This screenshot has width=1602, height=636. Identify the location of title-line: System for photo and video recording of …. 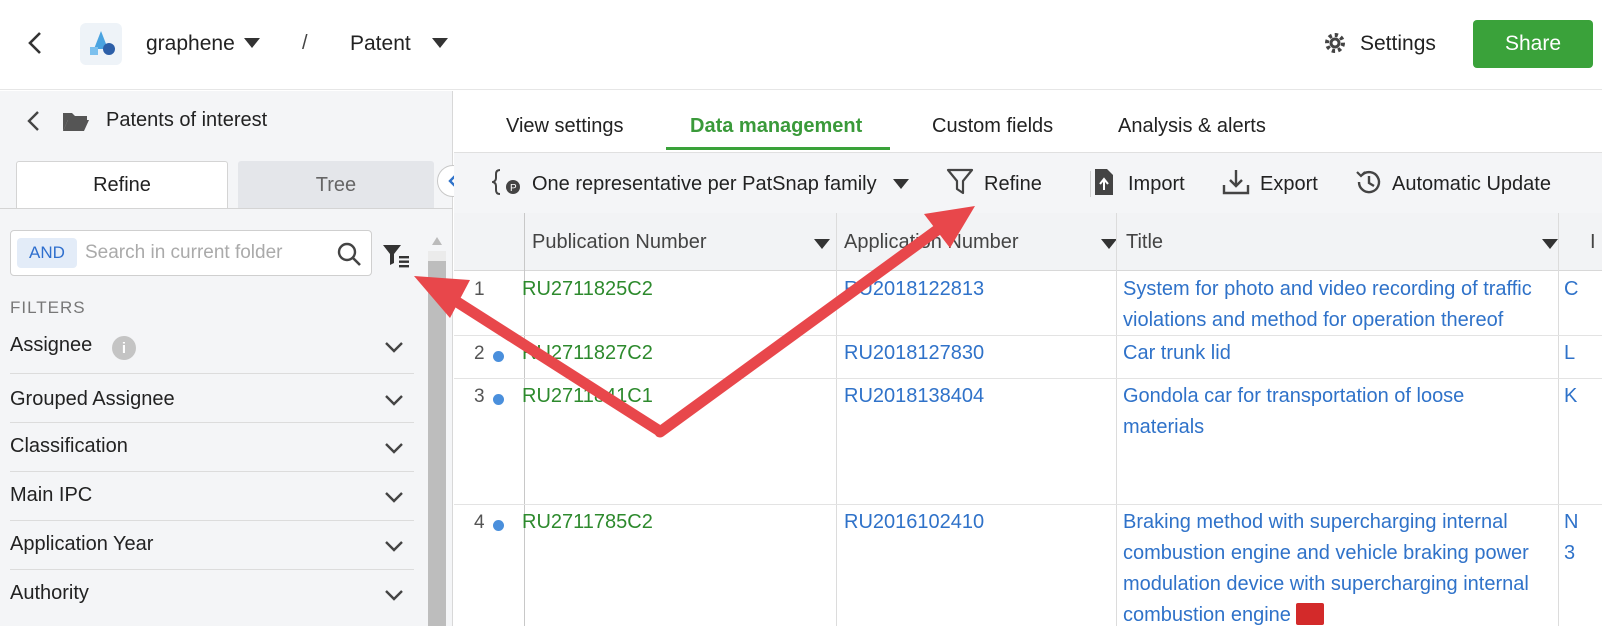
(1338, 289).